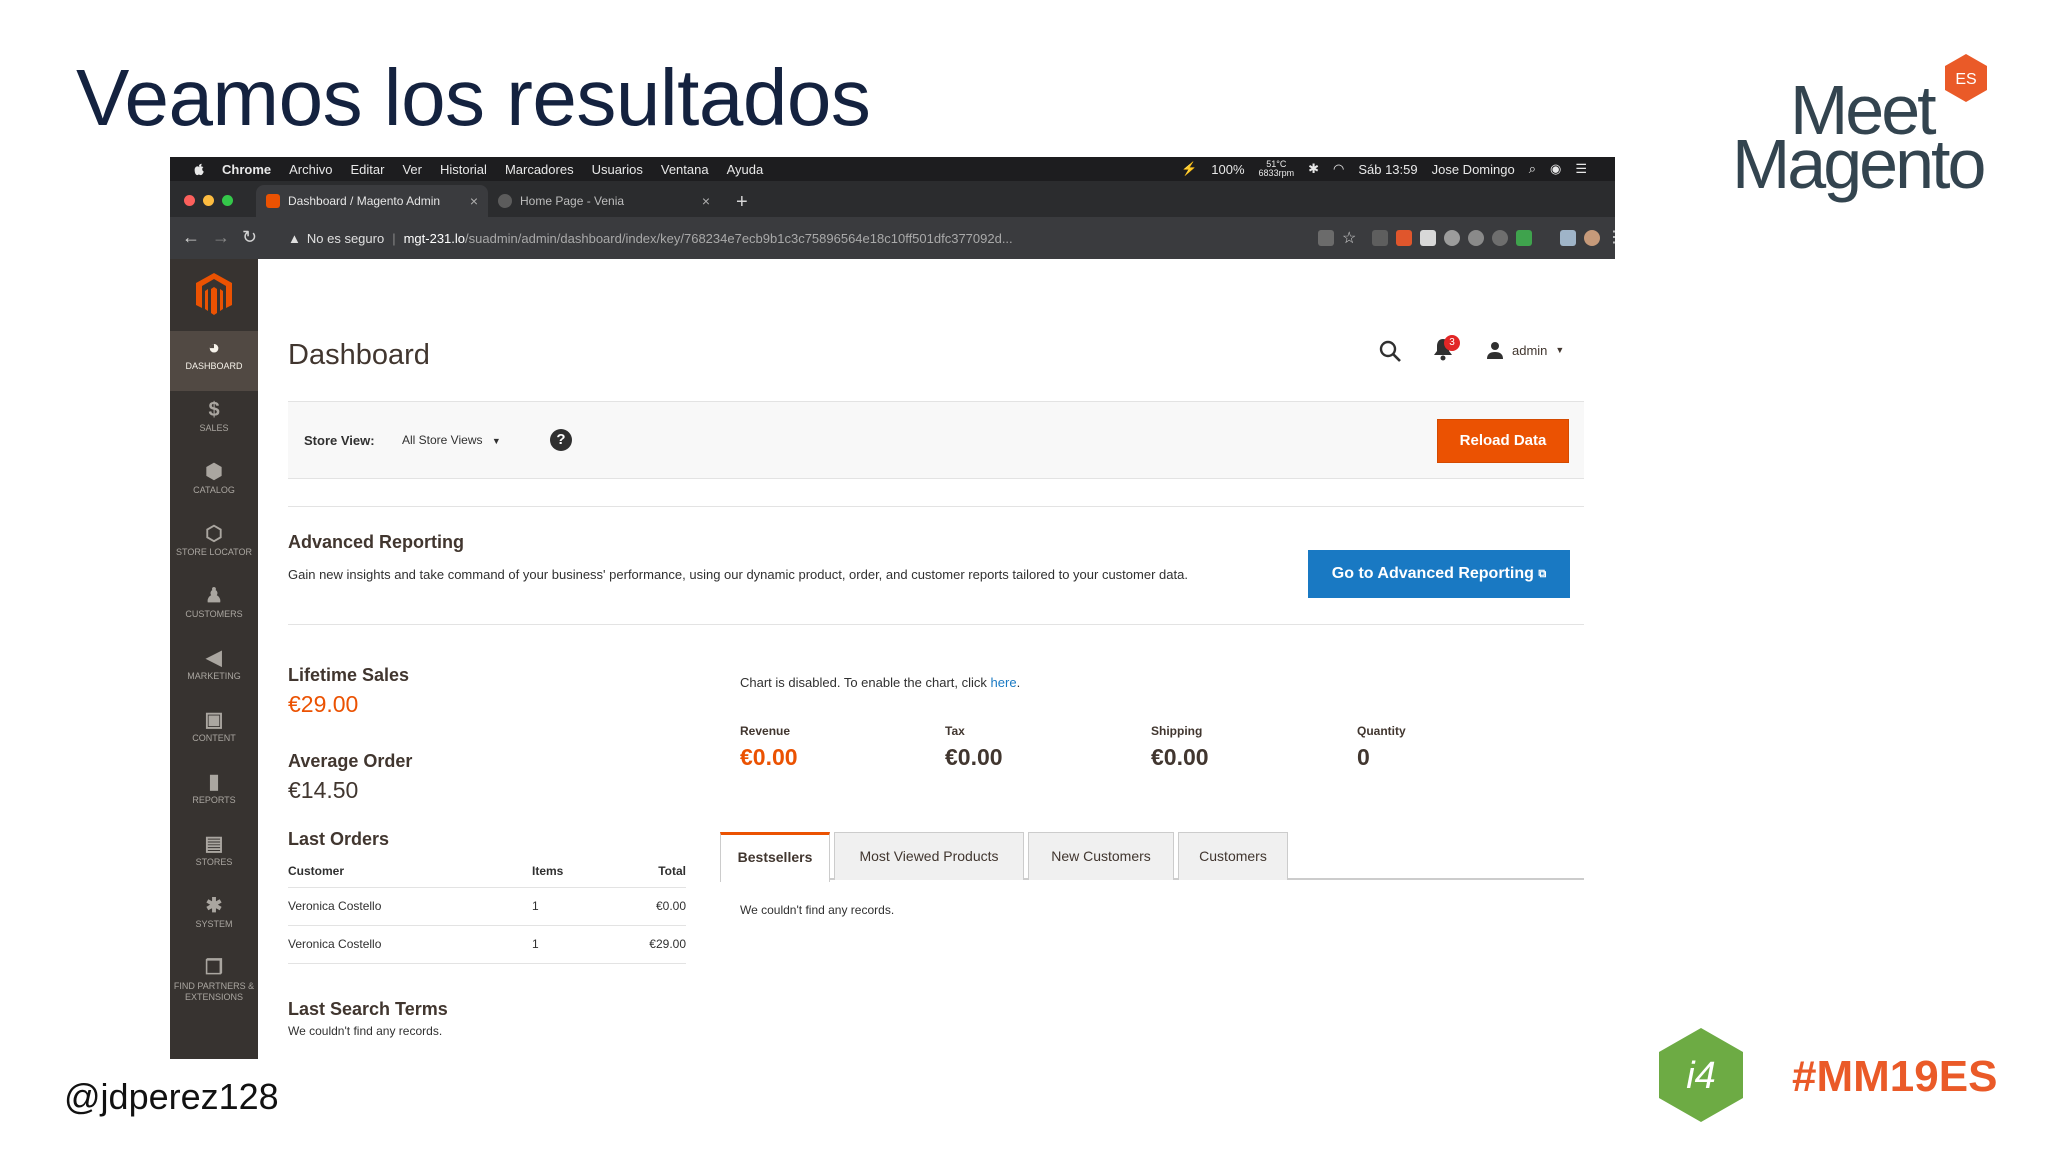 This screenshot has height=1152, width=2048. What do you see at coordinates (742, 202) in the screenshot?
I see `new-tab-plus-icon: +` at bounding box center [742, 202].